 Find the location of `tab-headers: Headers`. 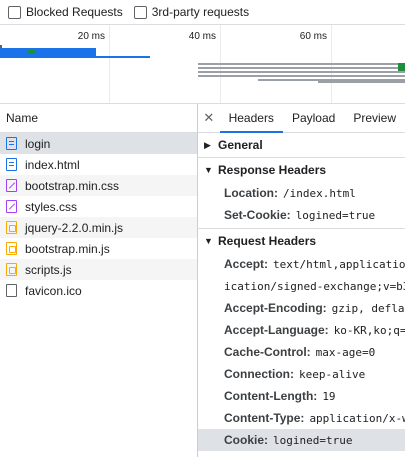

tab-headers: Headers is located at coordinates (251, 118).